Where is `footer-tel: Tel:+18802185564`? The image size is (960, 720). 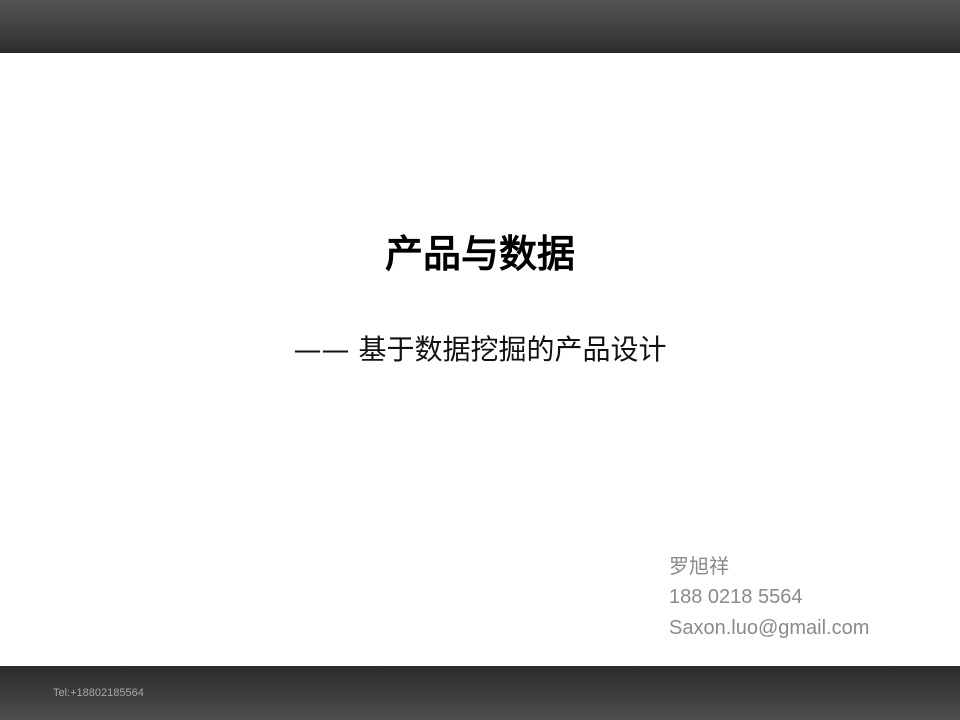 footer-tel: Tel:+18802185564 is located at coordinates (98, 693).